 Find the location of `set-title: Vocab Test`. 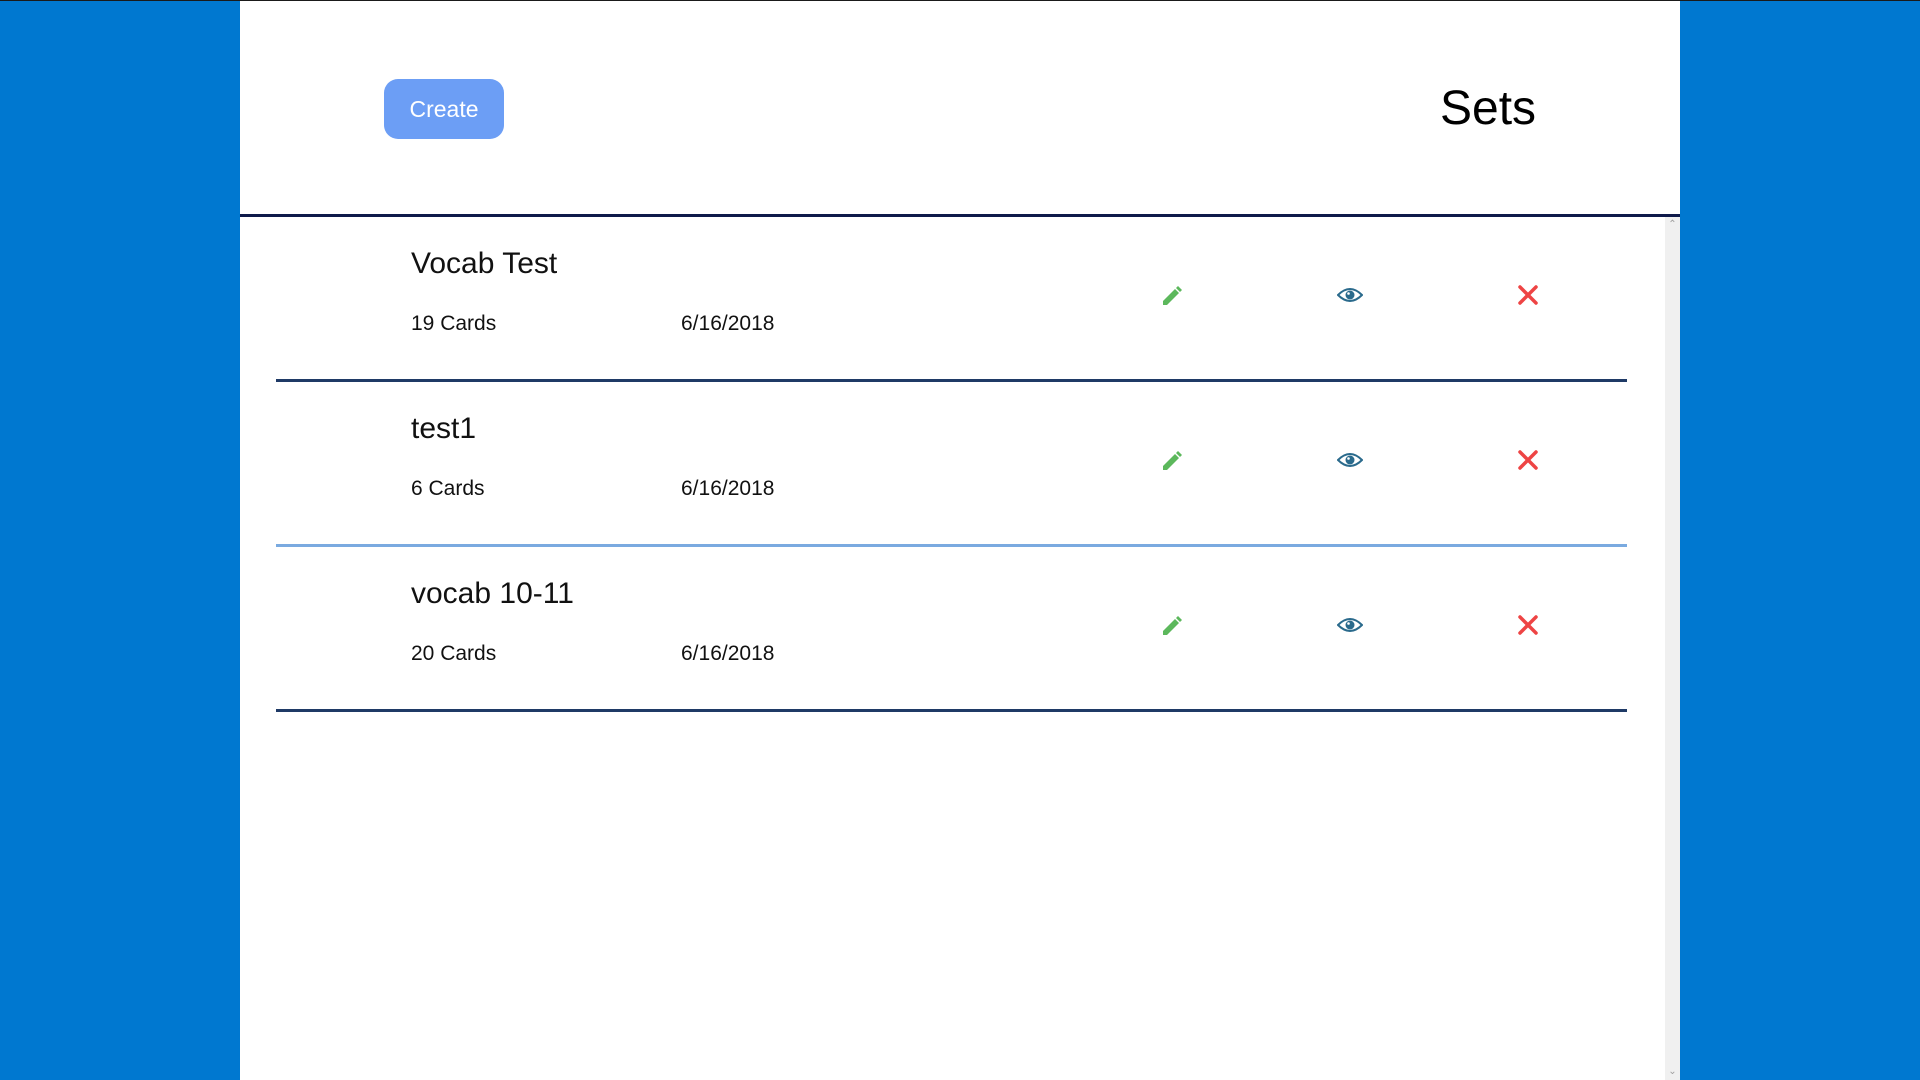

set-title: Vocab Test is located at coordinates (484, 263).